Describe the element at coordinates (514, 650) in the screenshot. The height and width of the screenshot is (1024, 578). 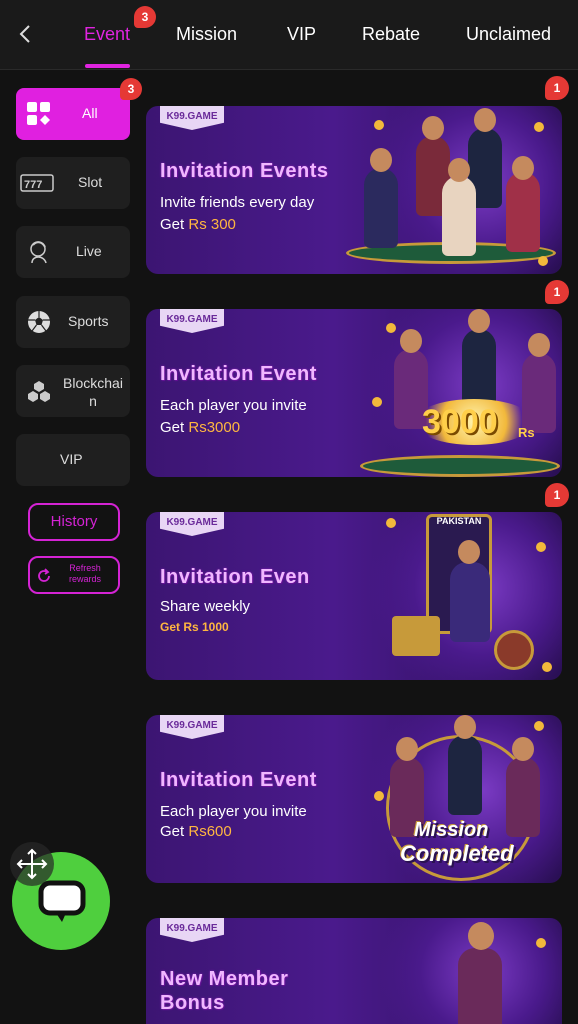
I see `roulette-art` at that location.